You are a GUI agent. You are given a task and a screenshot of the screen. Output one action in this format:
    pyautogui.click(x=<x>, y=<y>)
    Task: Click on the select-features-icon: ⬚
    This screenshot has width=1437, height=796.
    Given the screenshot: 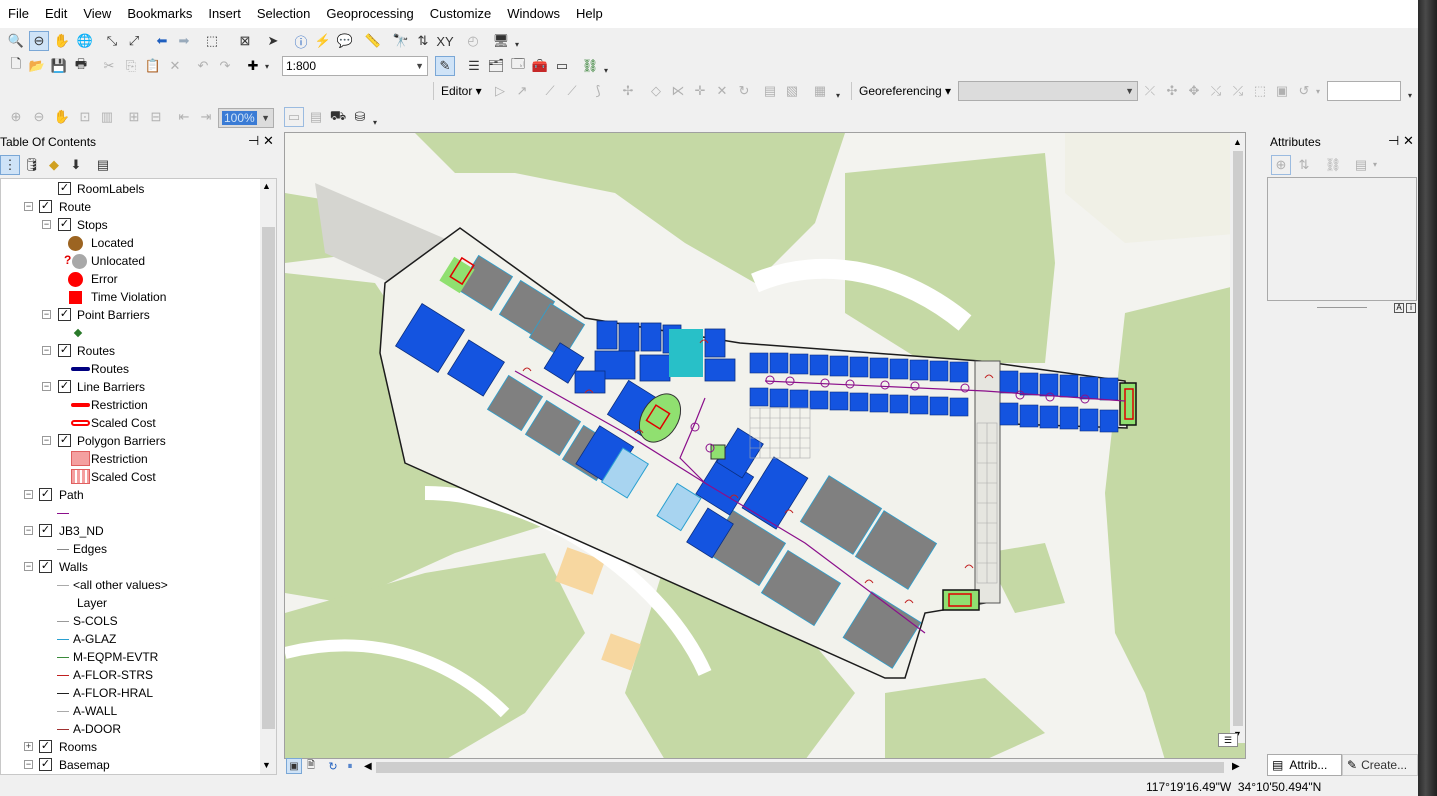 What is the action you would take?
    pyautogui.click(x=212, y=41)
    